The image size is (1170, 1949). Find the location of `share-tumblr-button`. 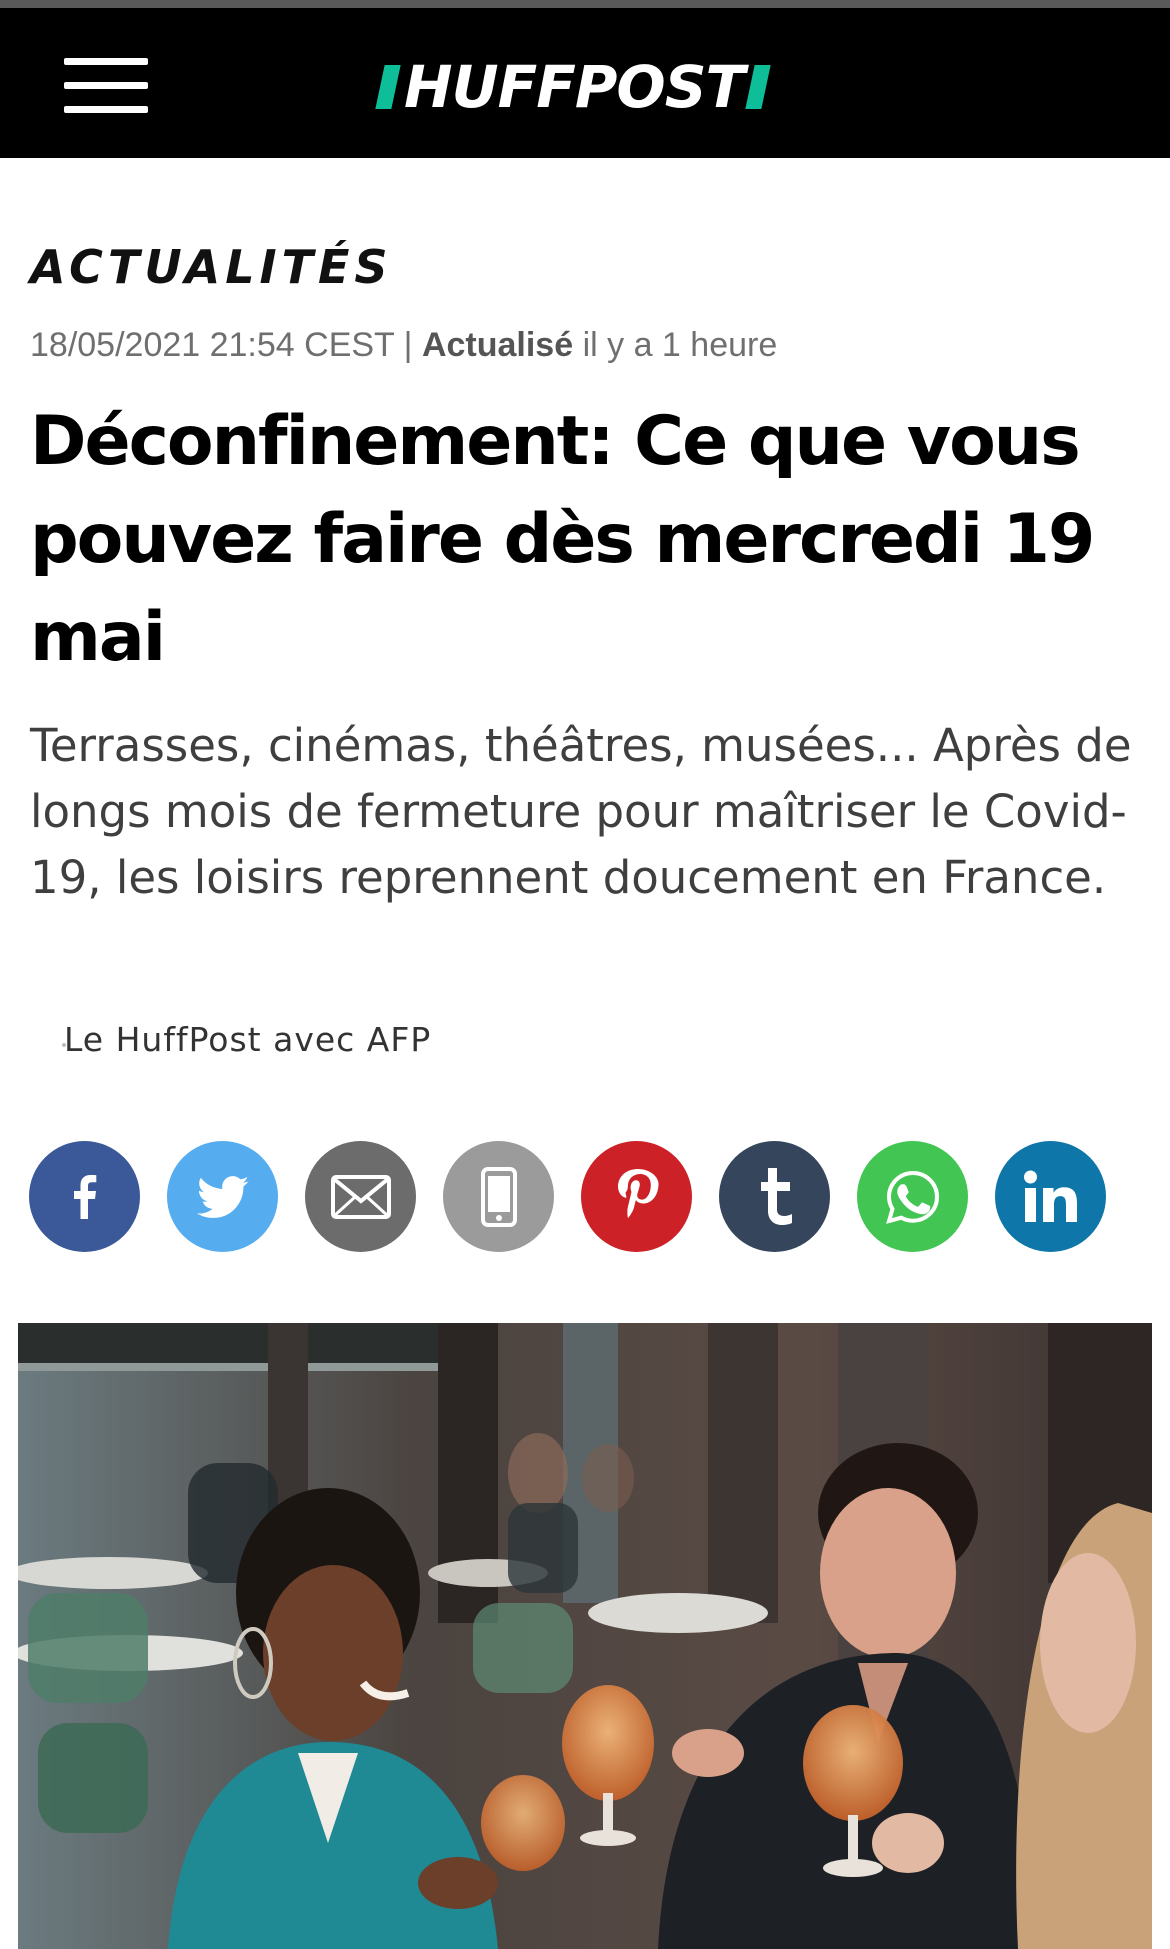

share-tumblr-button is located at coordinates (774, 1196).